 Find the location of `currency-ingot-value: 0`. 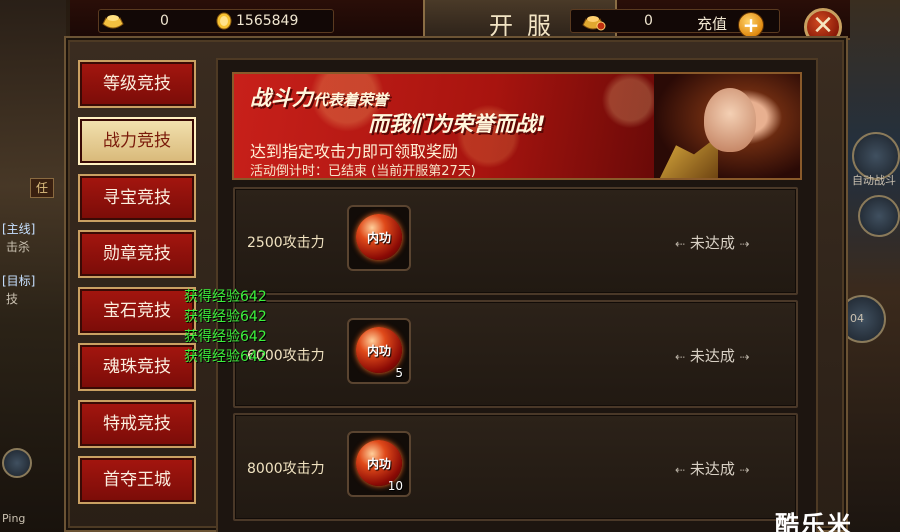

currency-ingot-value: 0 is located at coordinates (164, 21).